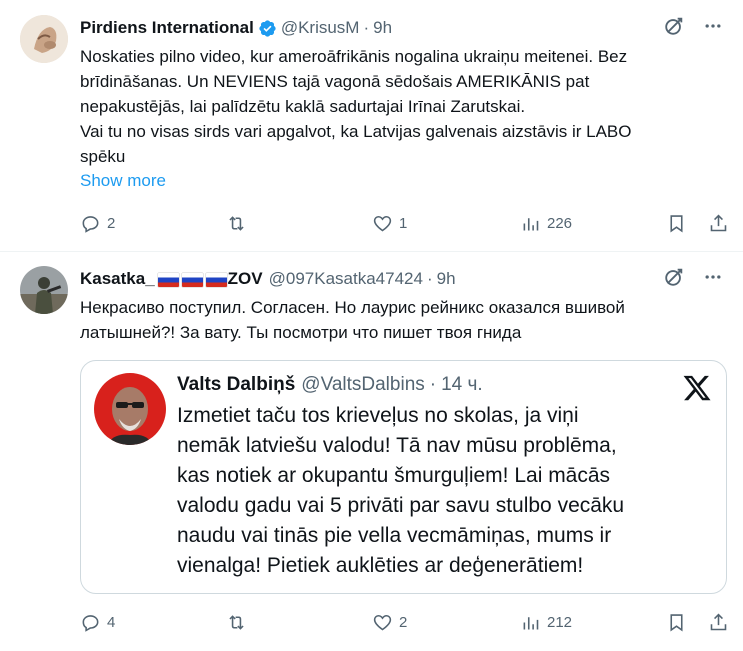 Image resolution: width=743 pixels, height=651 pixels. I want to click on author-name-text: Kasatka_, so click(117, 278).